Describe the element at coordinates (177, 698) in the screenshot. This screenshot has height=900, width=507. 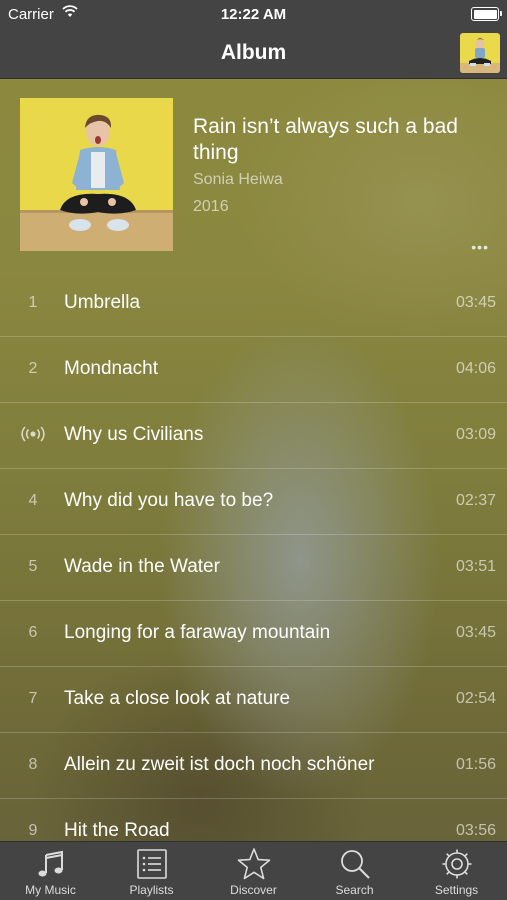
I see `track-title: Take a close look at nature` at that location.